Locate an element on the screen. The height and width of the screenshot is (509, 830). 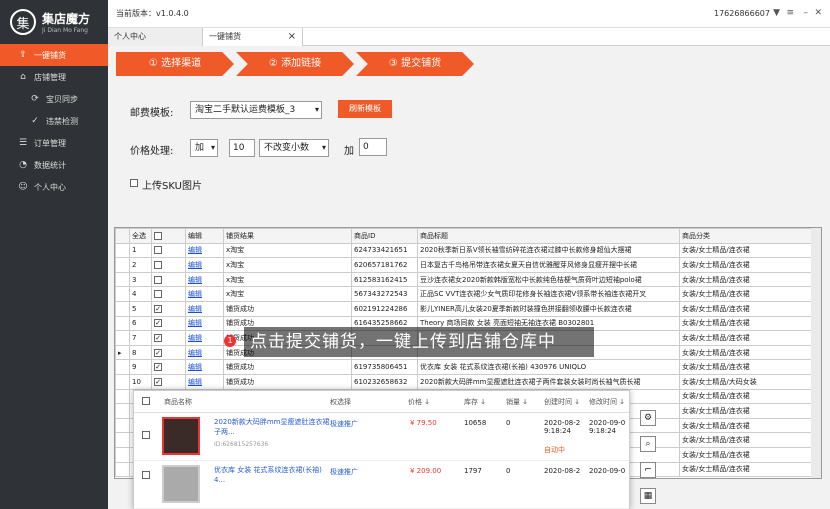
sidebar-item: ⟳ 宝贝同步 is located at coordinates (54, 99).